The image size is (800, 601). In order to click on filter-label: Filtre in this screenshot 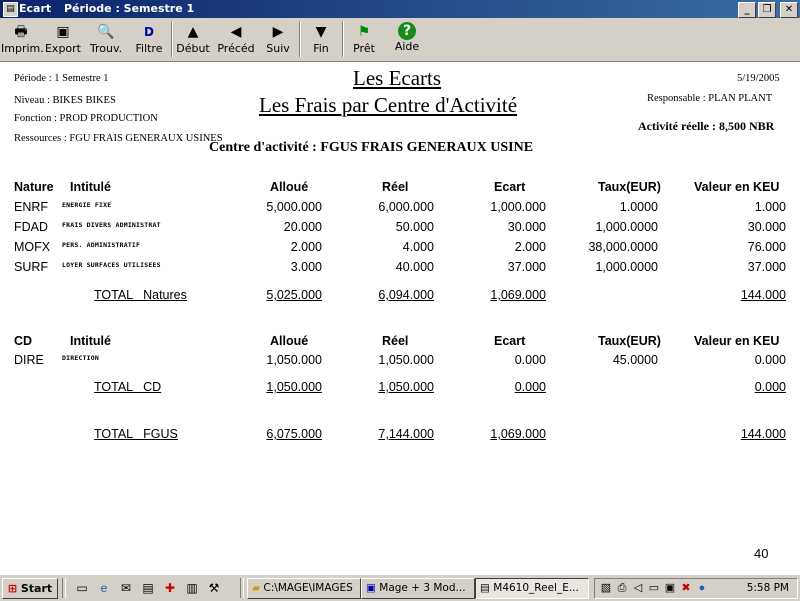, I will do `click(149, 48)`.